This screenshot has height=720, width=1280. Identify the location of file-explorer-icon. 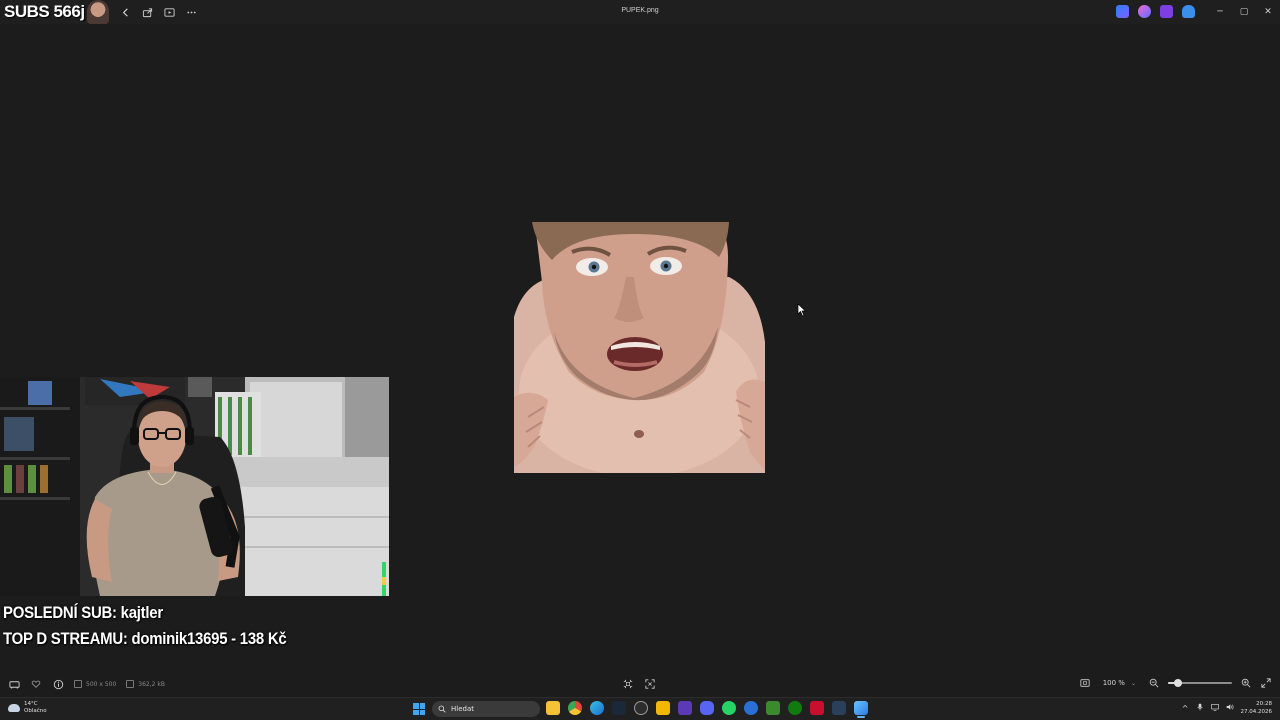
(553, 708).